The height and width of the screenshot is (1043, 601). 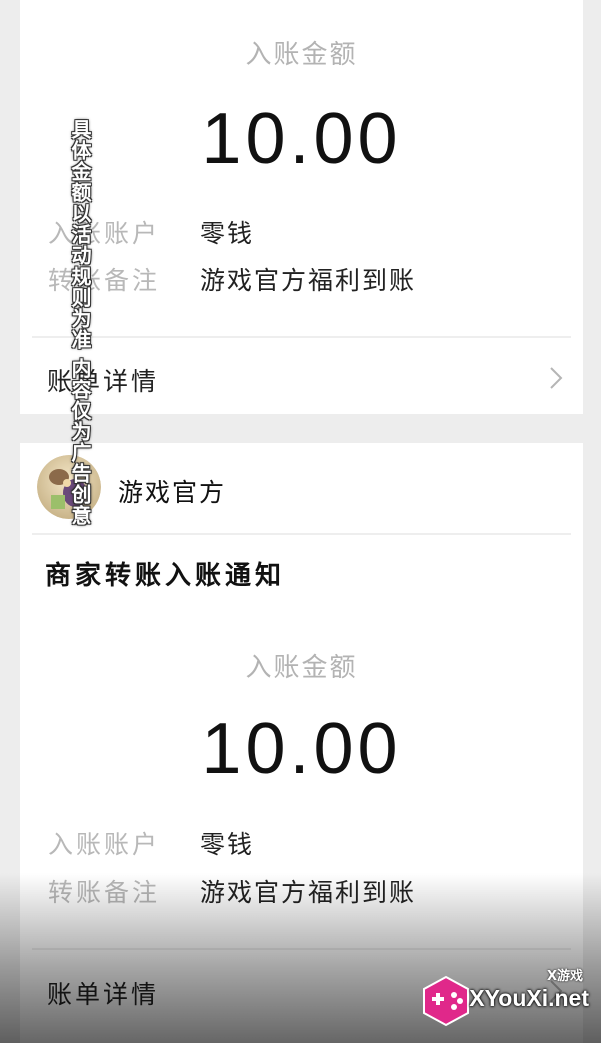 What do you see at coordinates (301, 378) in the screenshot?
I see `bill-details-link: 账单详情` at bounding box center [301, 378].